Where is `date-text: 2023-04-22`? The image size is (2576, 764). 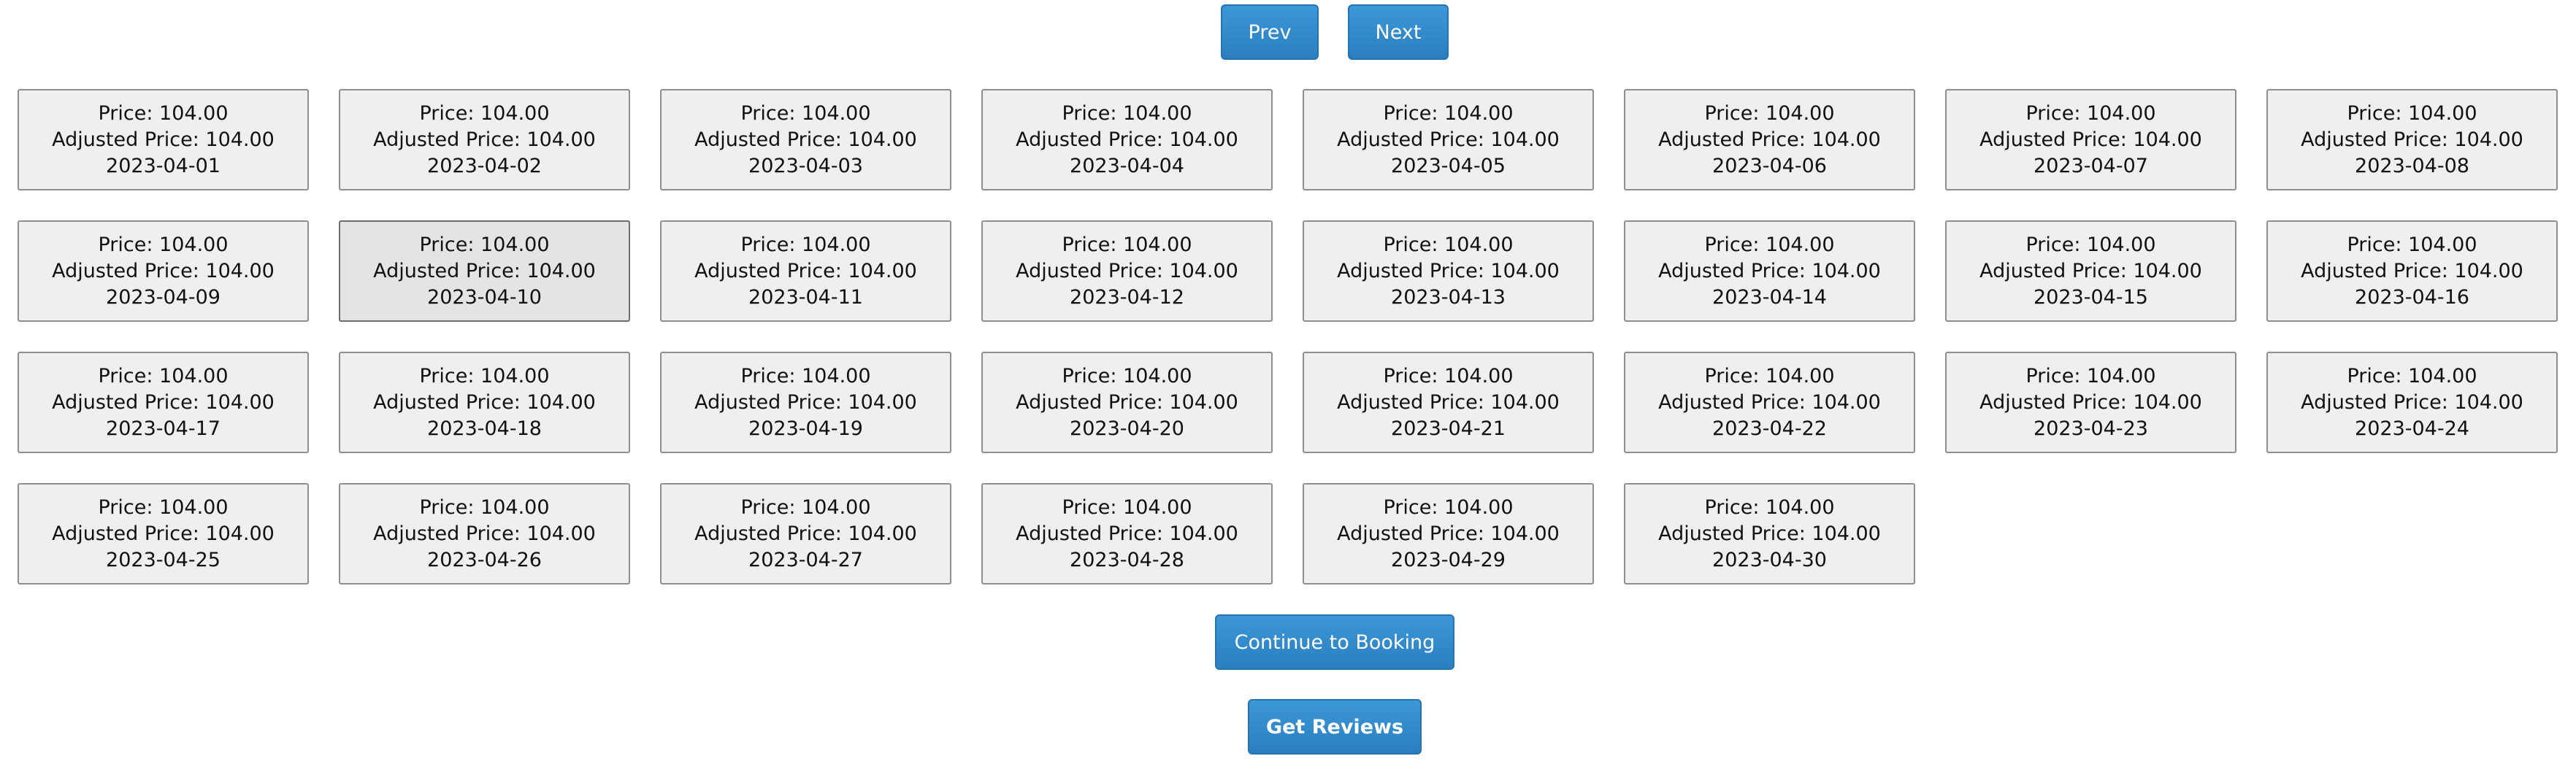 date-text: 2023-04-22 is located at coordinates (1769, 428).